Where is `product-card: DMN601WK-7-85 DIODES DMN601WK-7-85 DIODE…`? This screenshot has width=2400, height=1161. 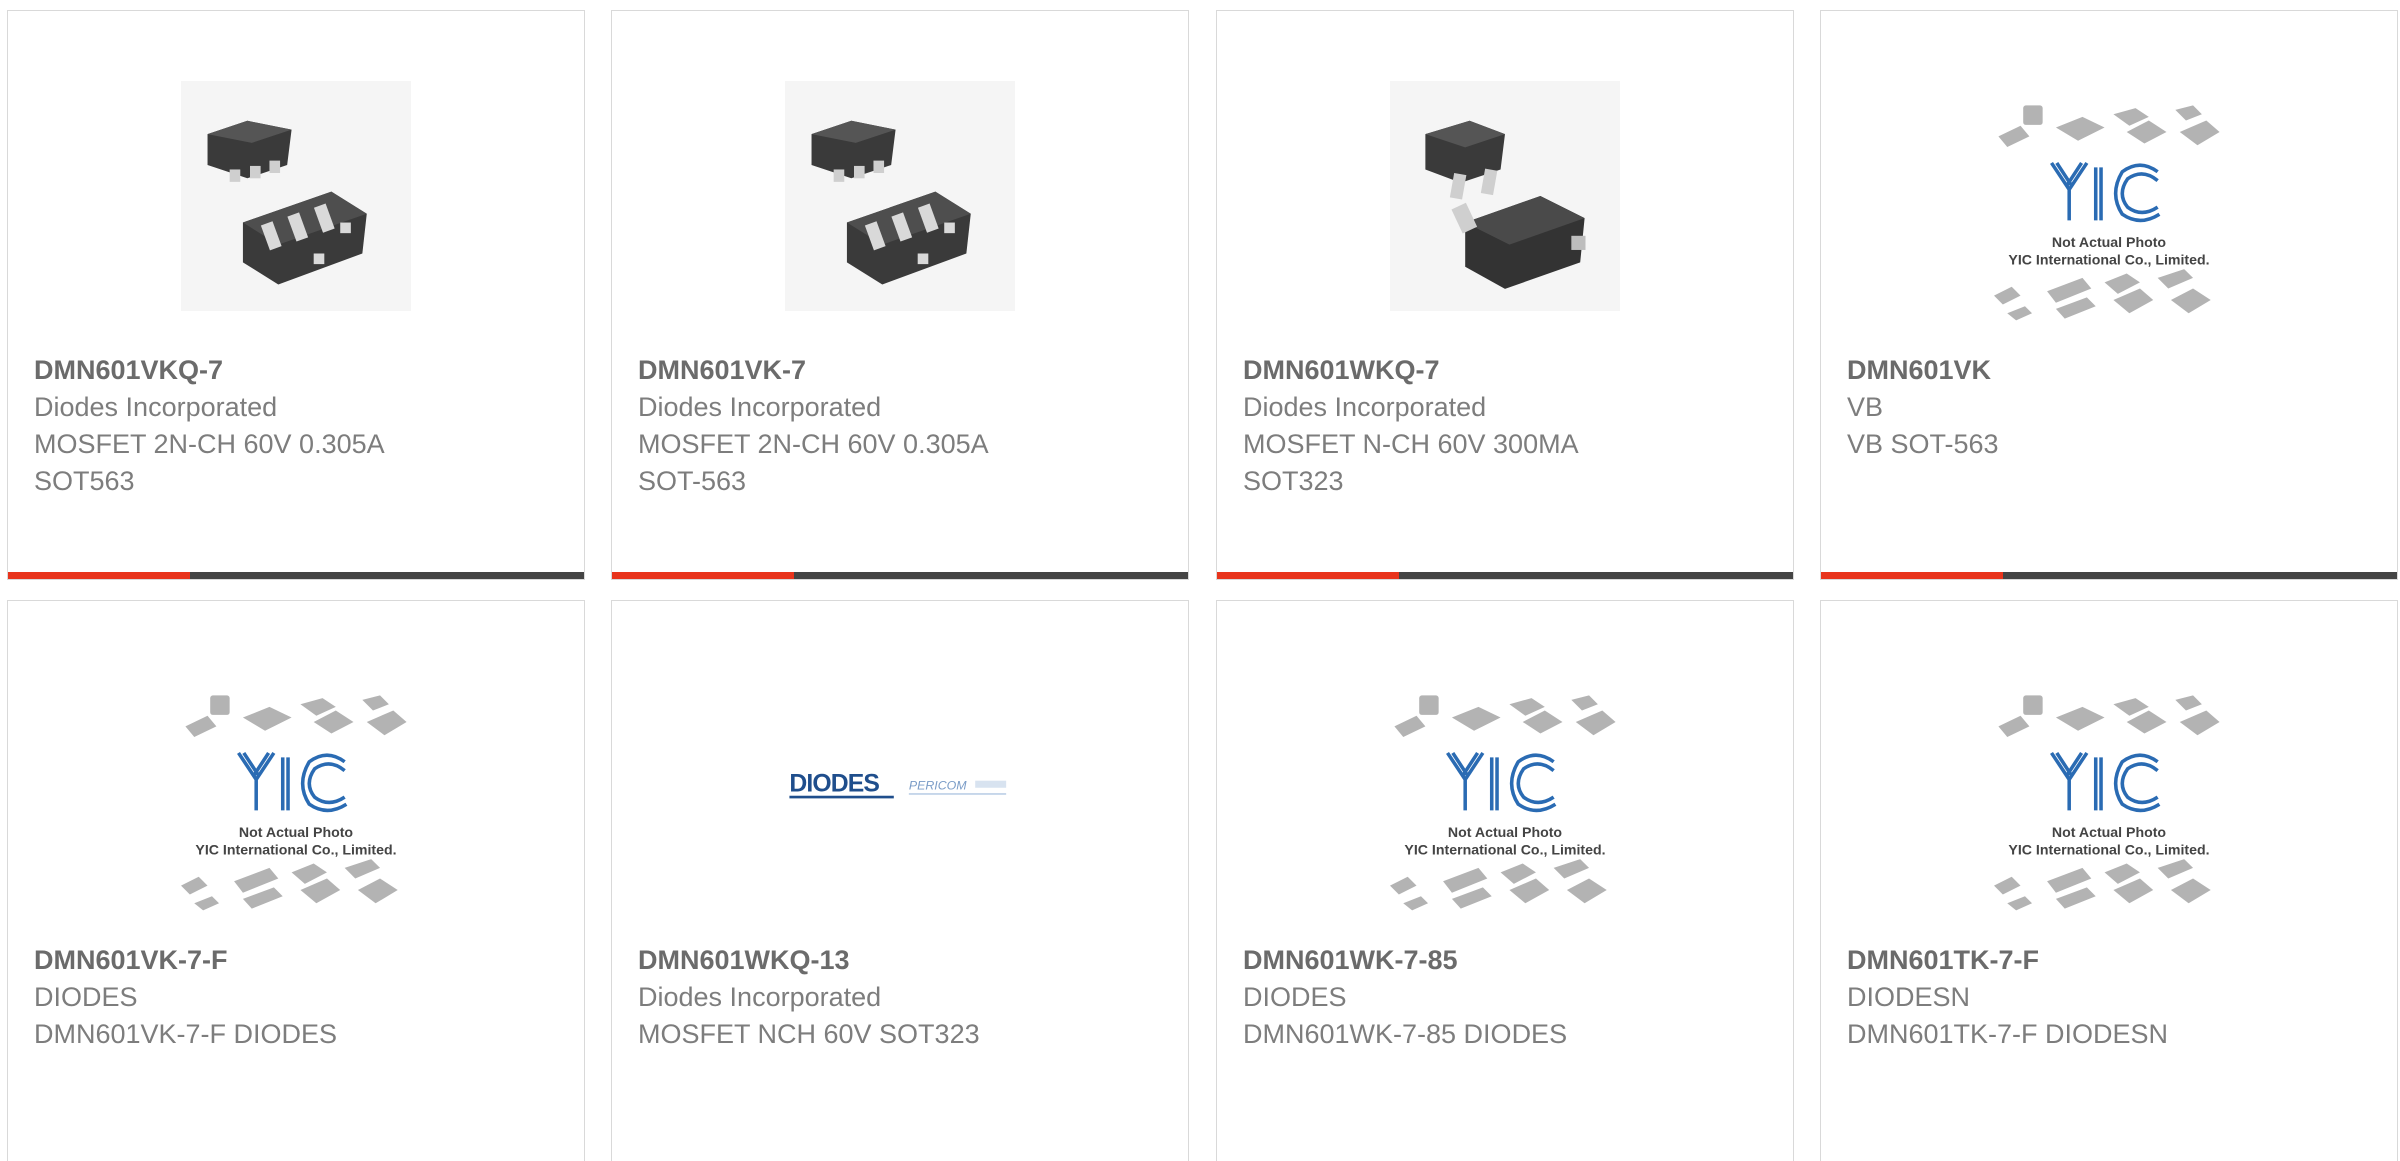 product-card: DMN601WK-7-85 DIODES DMN601WK-7-85 DIODE… is located at coordinates (1505, 880).